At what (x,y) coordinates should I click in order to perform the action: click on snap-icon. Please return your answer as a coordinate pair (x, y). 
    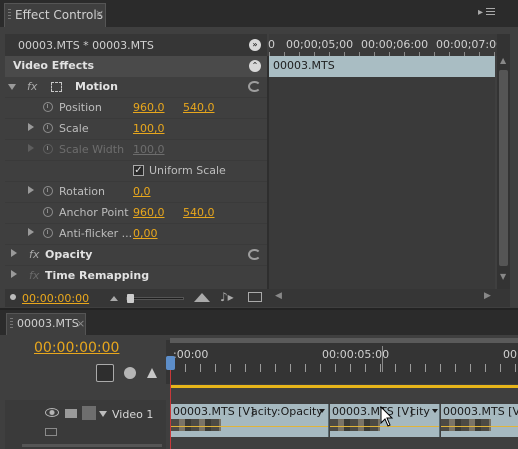
    Looking at the image, I should click on (105, 373).